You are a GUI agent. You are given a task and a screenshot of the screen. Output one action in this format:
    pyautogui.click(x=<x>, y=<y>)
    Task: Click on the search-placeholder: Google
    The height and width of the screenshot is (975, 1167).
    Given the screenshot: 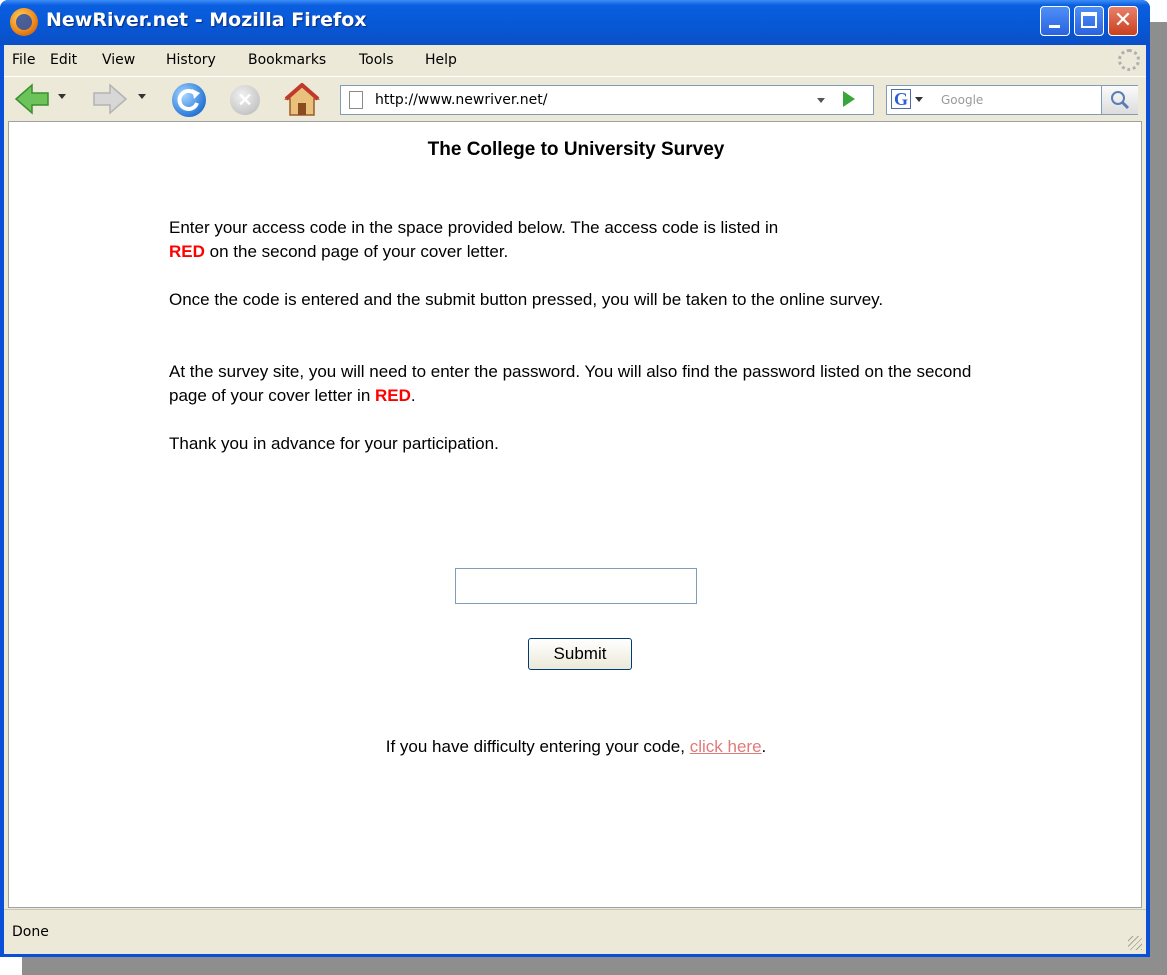 What is the action you would take?
    pyautogui.click(x=962, y=100)
    